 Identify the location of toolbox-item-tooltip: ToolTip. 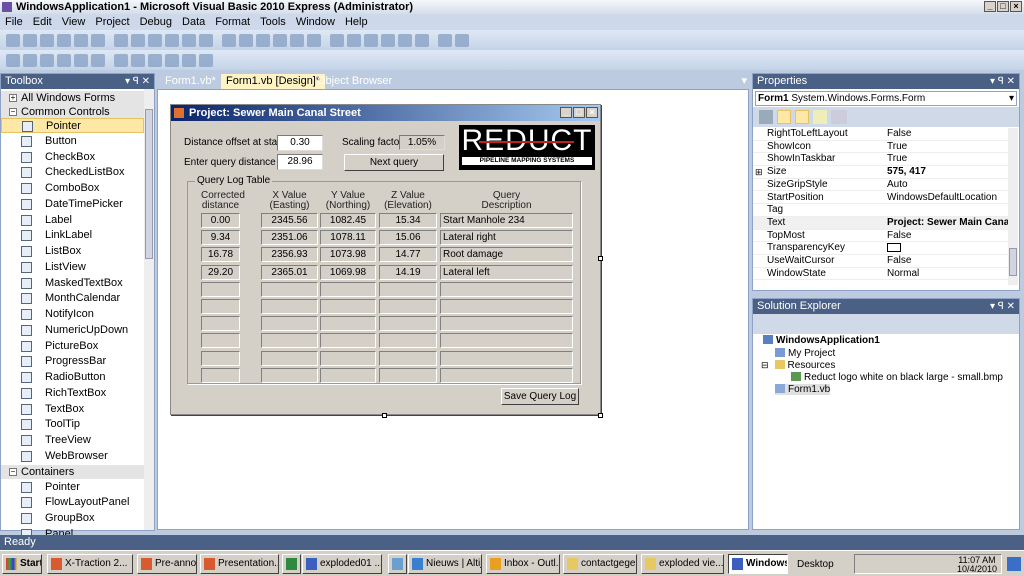
(72, 424).